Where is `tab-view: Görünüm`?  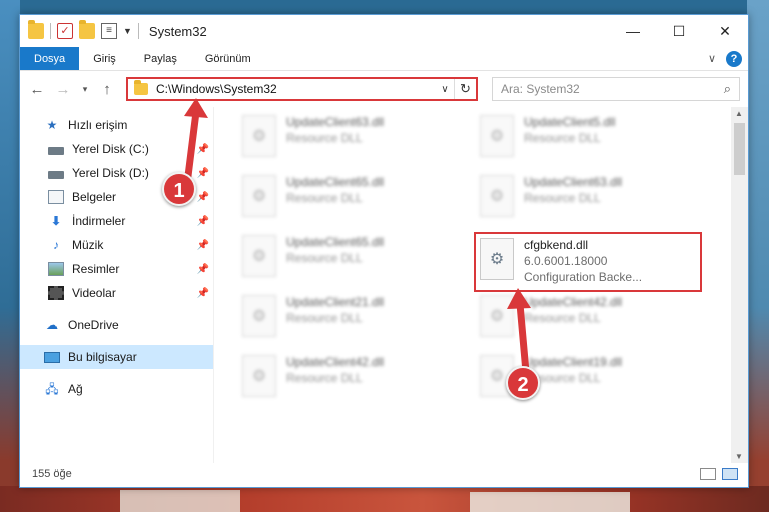 tab-view: Görünüm is located at coordinates (228, 58).